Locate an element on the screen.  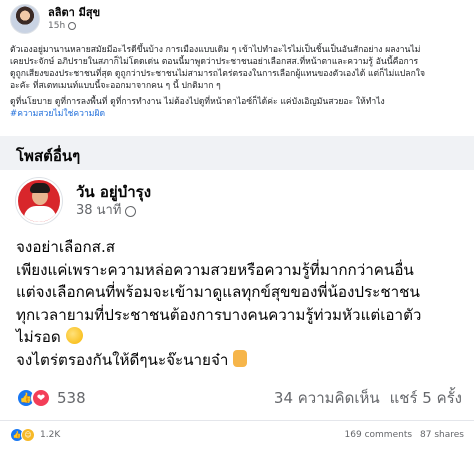
love-icon: ❤ is located at coordinates (41, 398).